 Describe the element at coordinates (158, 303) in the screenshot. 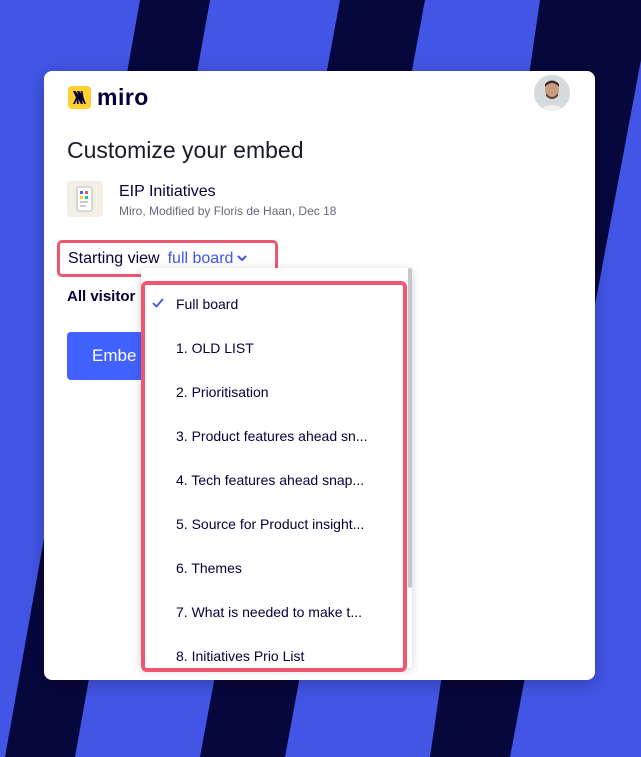

I see `check-icon` at that location.